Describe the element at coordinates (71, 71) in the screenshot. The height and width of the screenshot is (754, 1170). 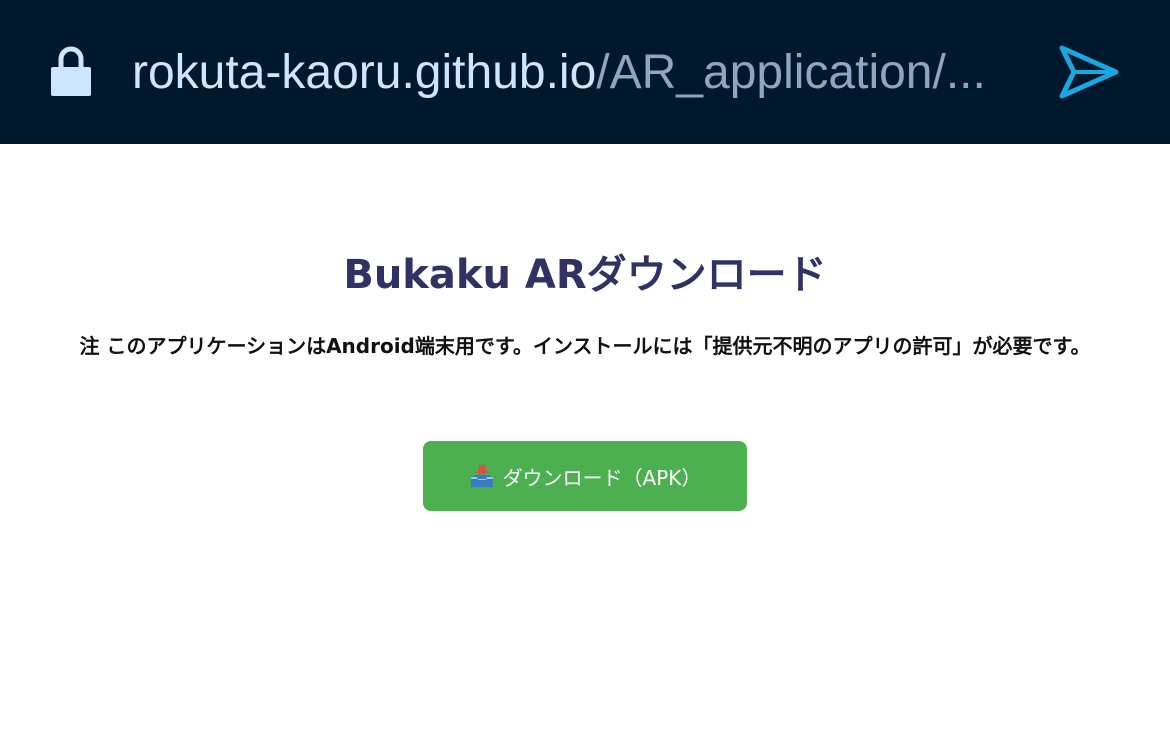
I see `lock-icon` at that location.